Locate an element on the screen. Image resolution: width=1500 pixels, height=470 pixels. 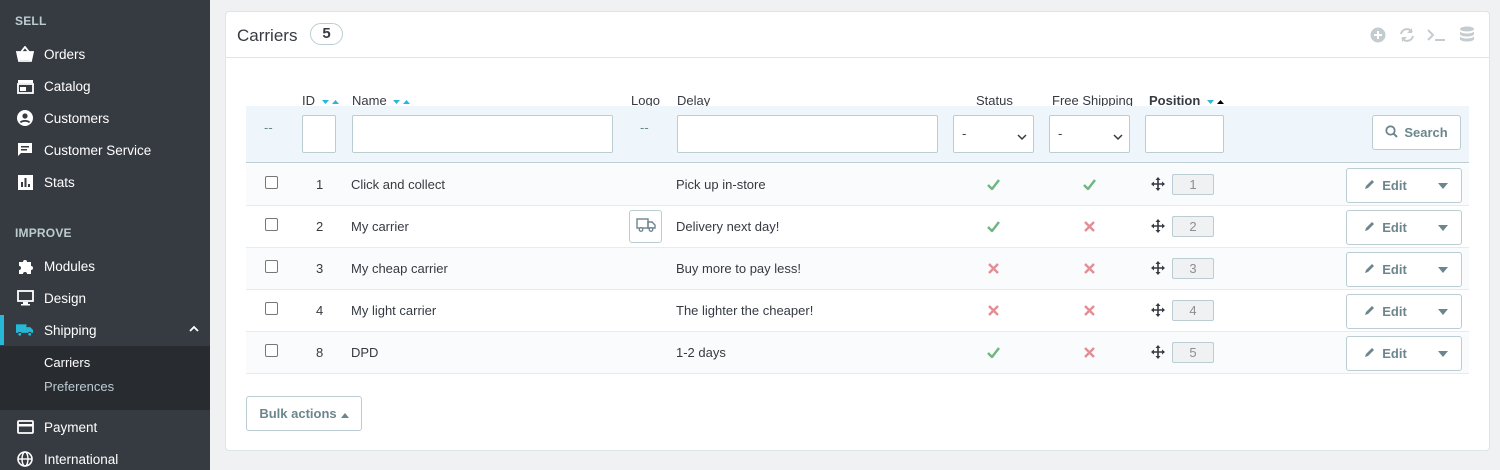
position-value: 5 is located at coordinates (1193, 352).